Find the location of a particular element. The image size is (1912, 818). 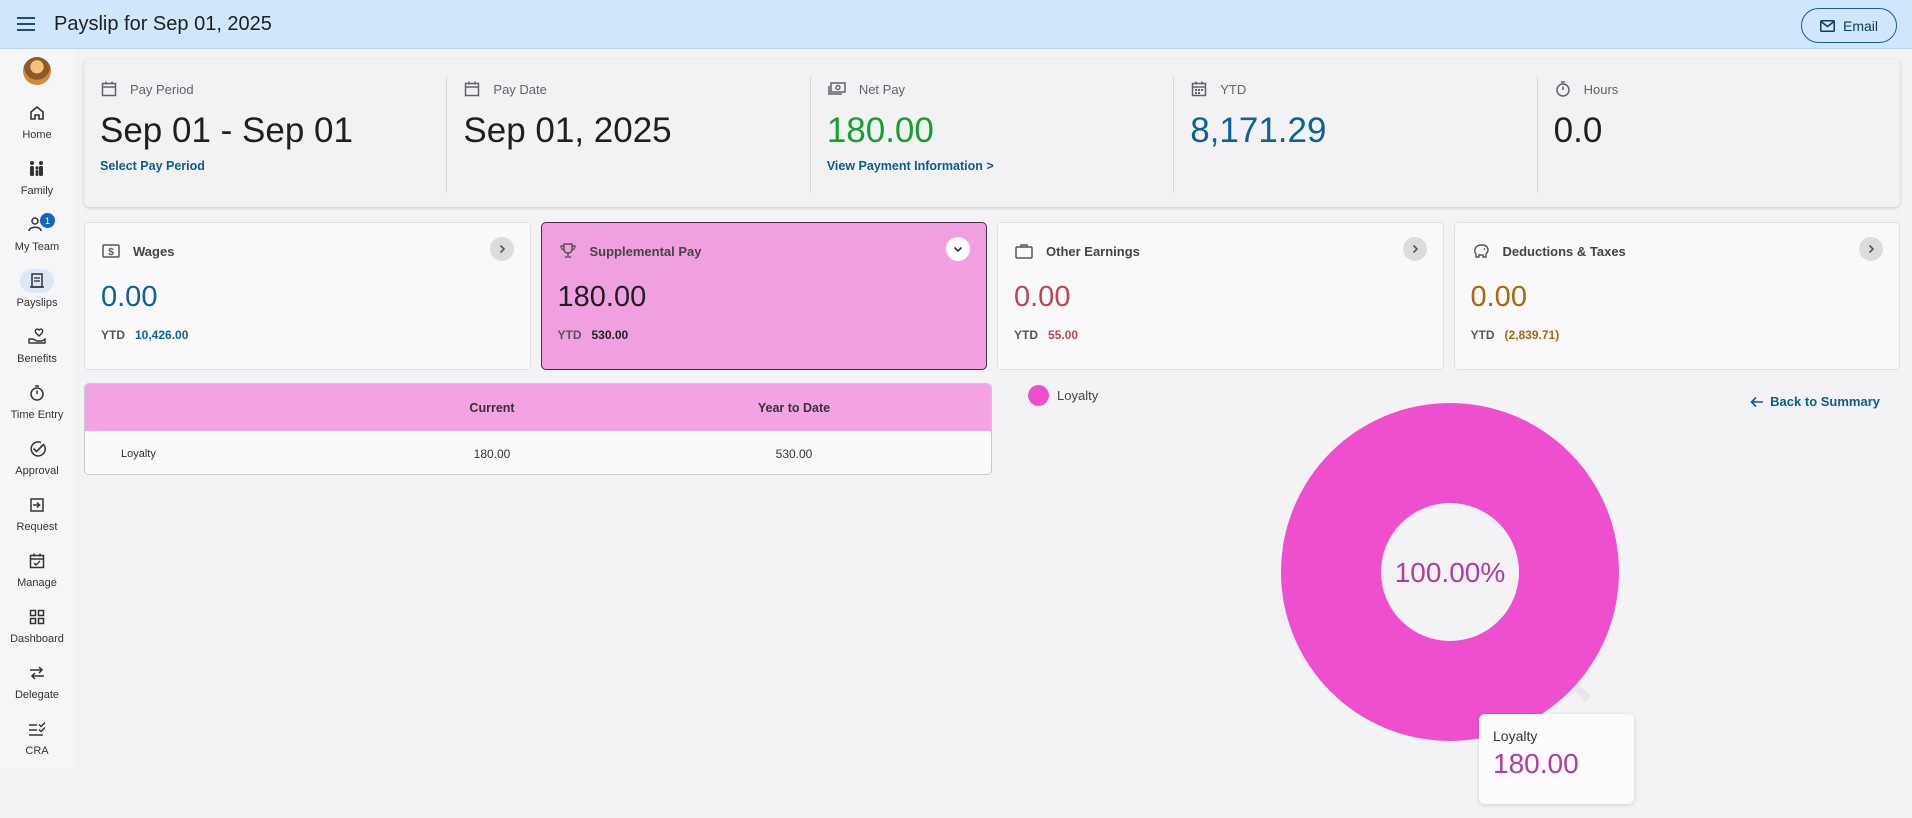

benefits-icon is located at coordinates (37, 337).